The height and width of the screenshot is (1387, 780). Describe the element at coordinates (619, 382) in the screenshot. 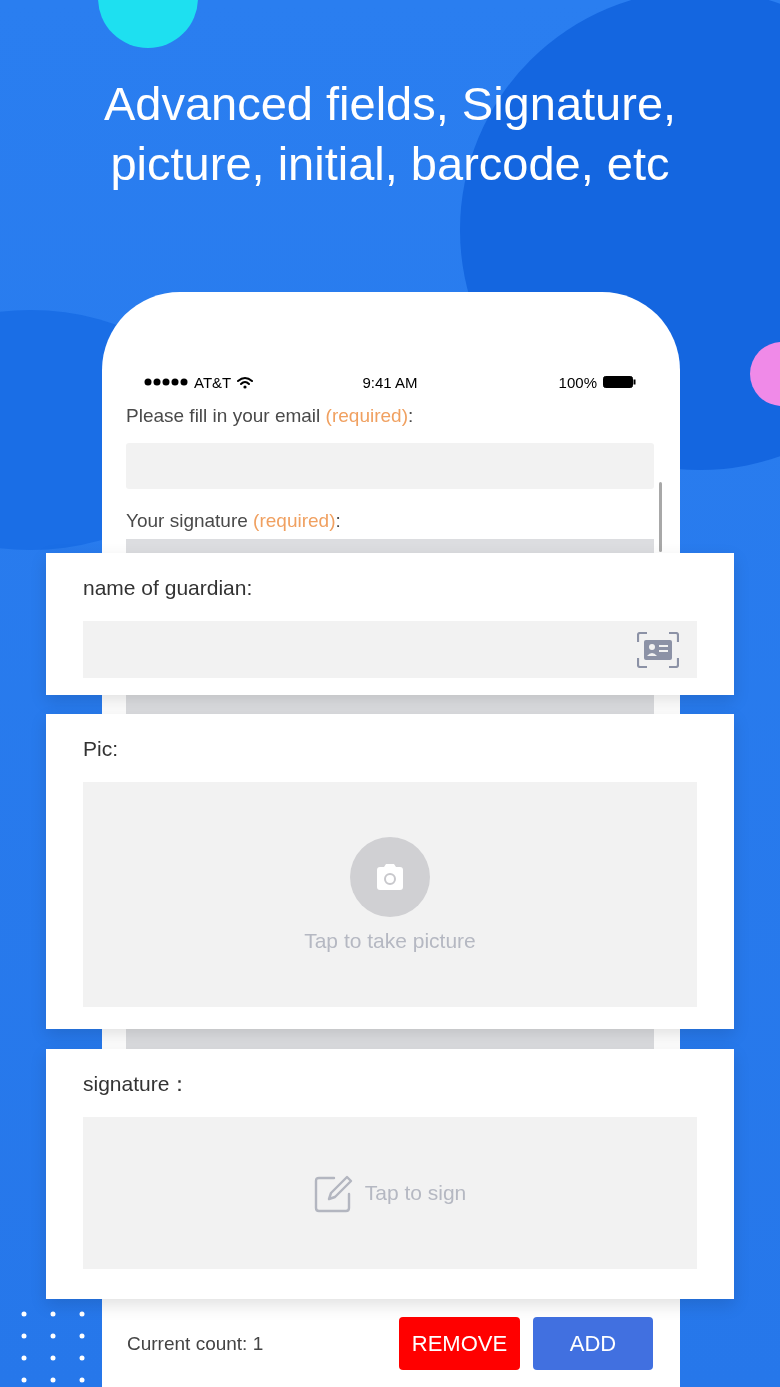

I see `battery-icon` at that location.